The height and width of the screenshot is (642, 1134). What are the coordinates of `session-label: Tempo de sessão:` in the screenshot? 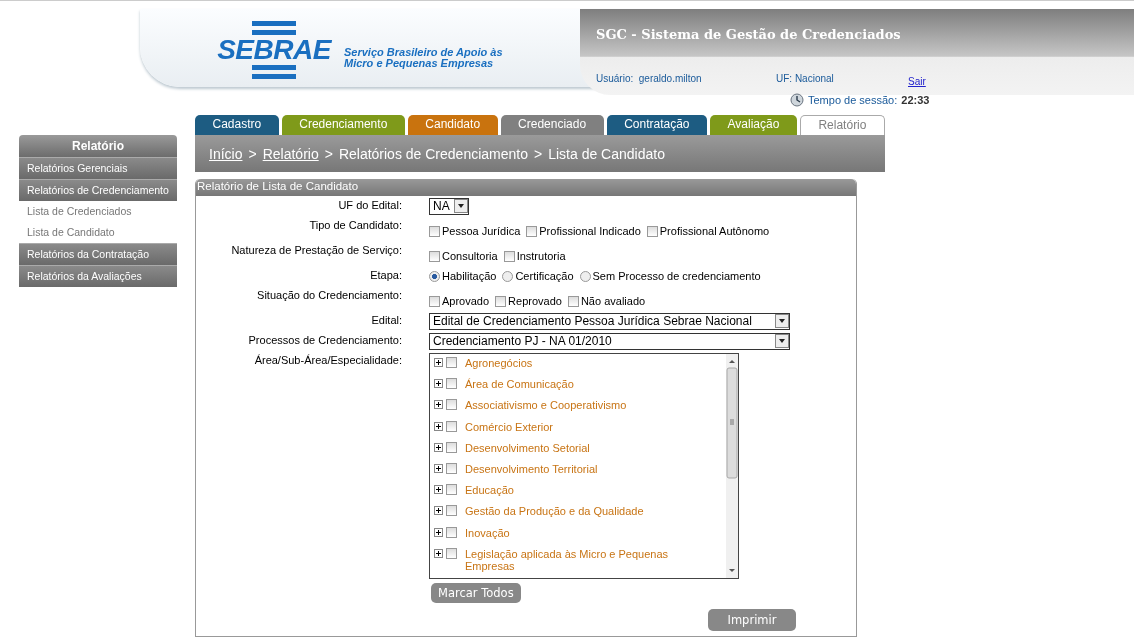 It's located at (853, 100).